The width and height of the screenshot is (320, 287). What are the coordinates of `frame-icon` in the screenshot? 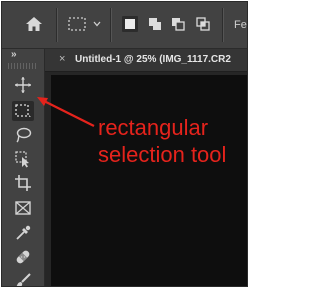 It's located at (23, 208).